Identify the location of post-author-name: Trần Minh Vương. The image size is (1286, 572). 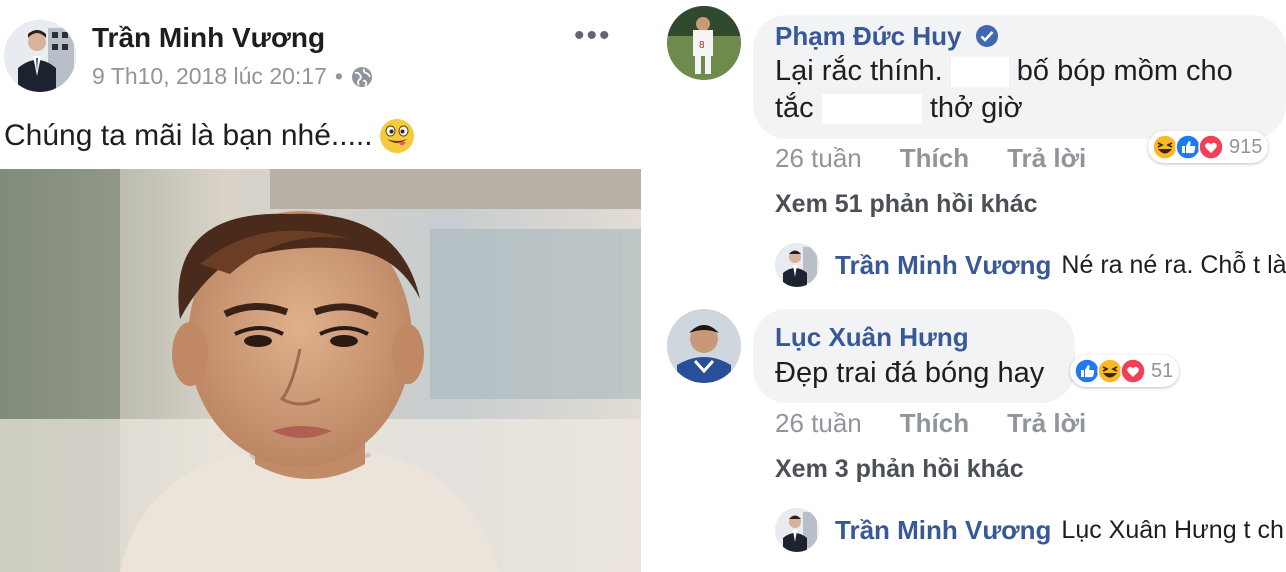
(208, 38).